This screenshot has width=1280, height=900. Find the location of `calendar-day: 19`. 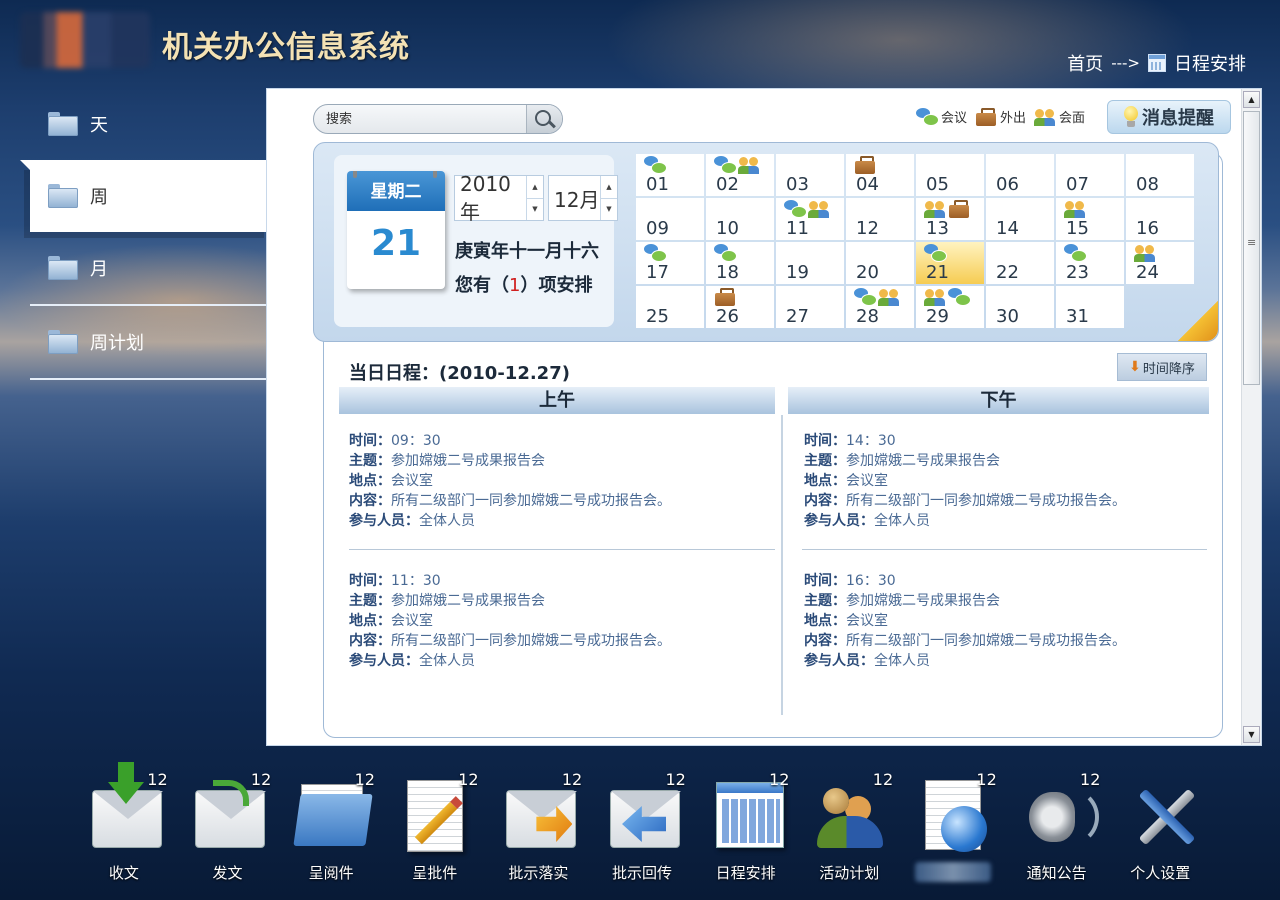

calendar-day: 19 is located at coordinates (810, 263).